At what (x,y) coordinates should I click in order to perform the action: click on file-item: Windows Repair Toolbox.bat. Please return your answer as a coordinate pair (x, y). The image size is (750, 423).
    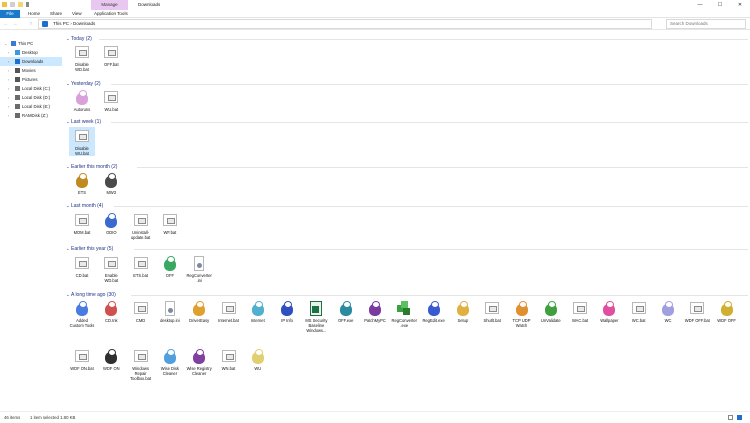
    Looking at the image, I should click on (141, 364).